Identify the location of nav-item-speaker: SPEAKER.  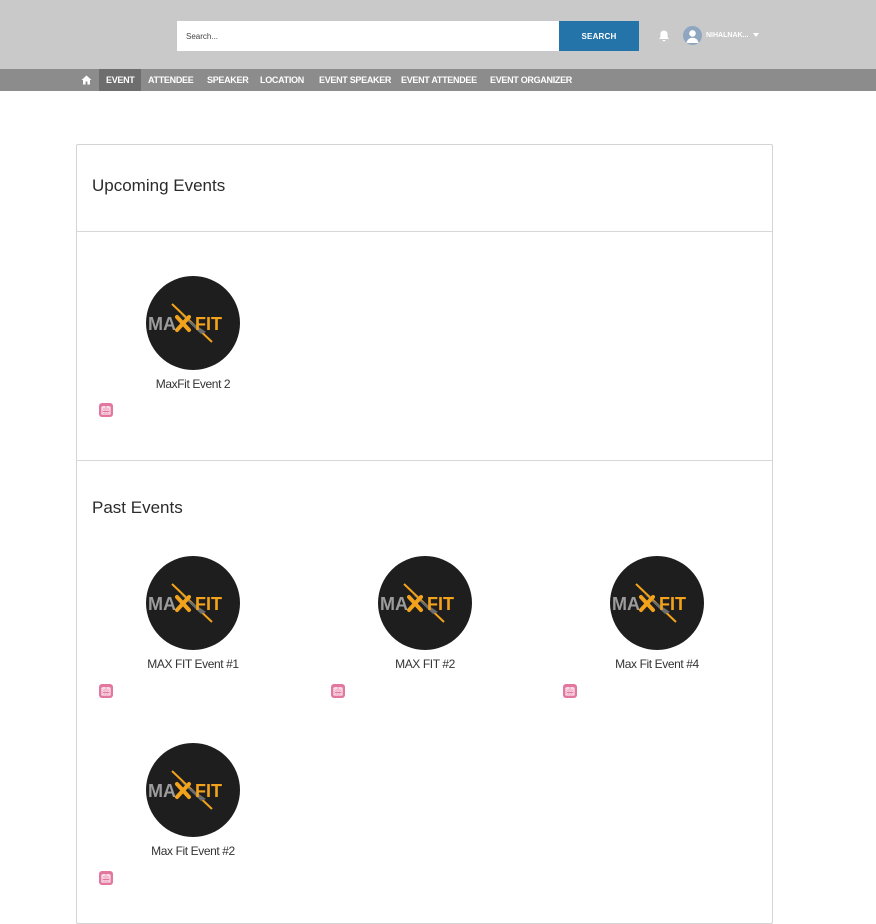
(226, 80).